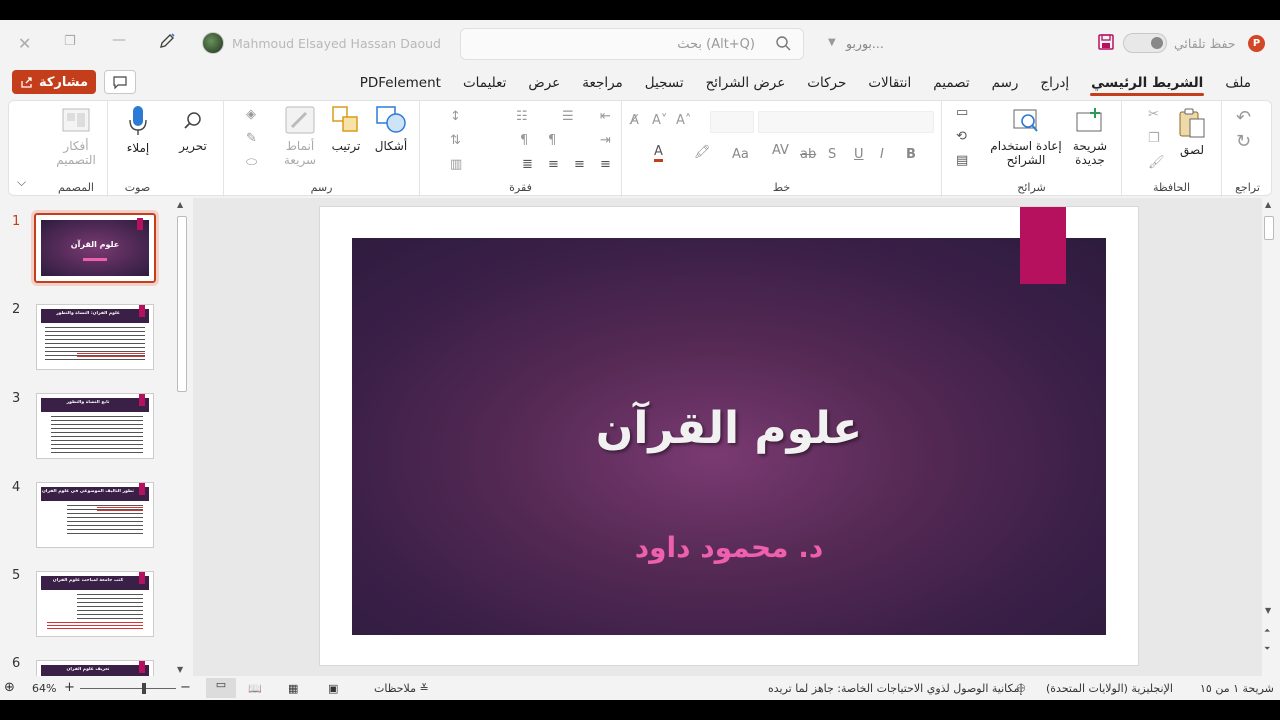  What do you see at coordinates (1192, 132) in the screenshot?
I see `paste-button: لصق` at bounding box center [1192, 132].